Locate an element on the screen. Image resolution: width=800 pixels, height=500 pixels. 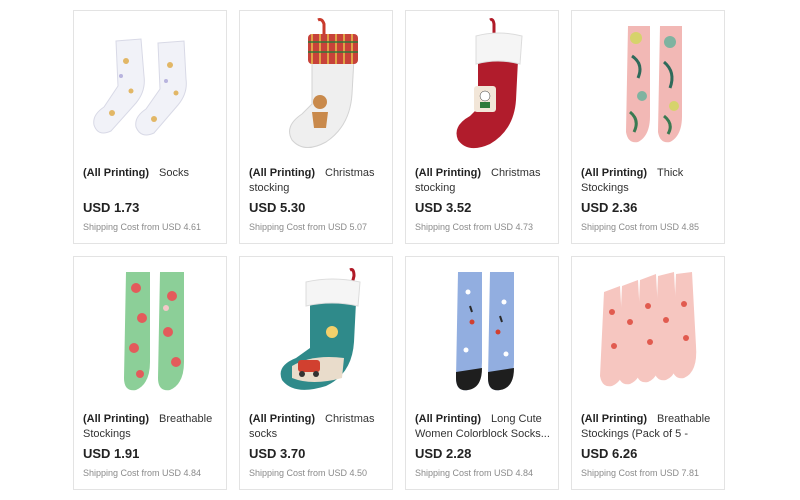
product-price: USD 6.26 is located at coordinates (609, 453).